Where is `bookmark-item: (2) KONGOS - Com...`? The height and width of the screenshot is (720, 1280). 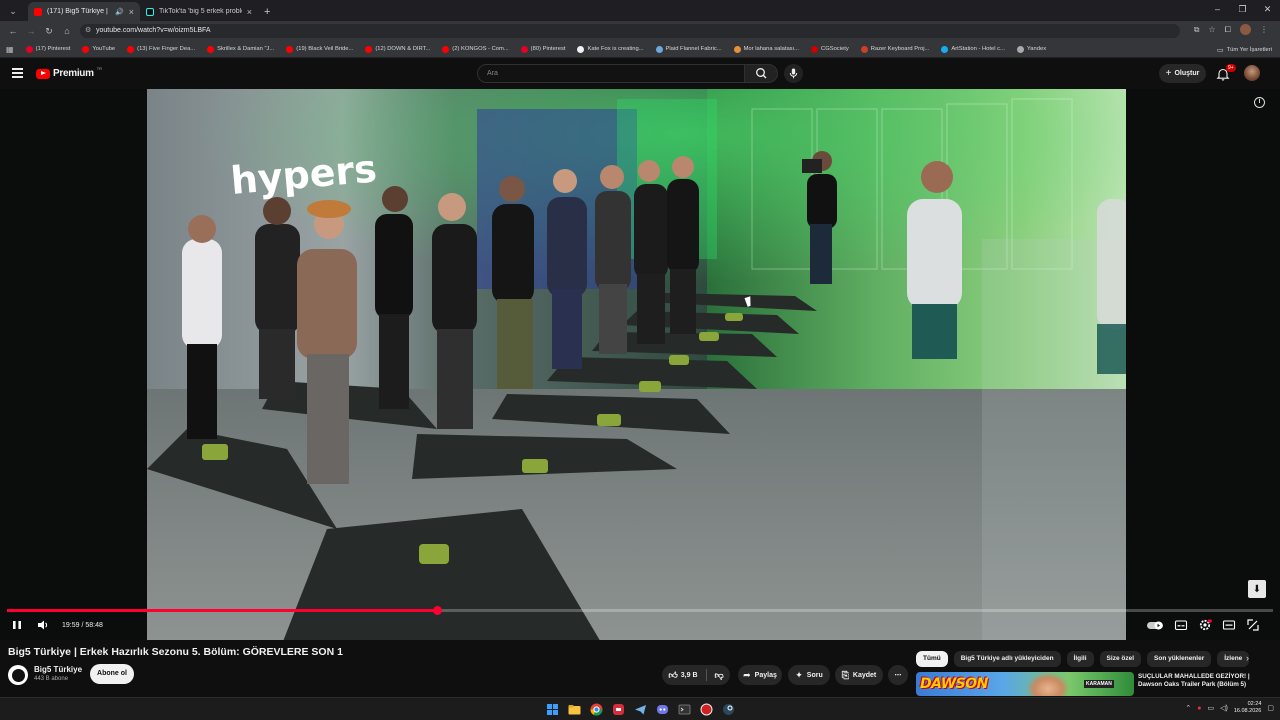 bookmark-item: (2) KONGOS - Com... is located at coordinates (475, 49).